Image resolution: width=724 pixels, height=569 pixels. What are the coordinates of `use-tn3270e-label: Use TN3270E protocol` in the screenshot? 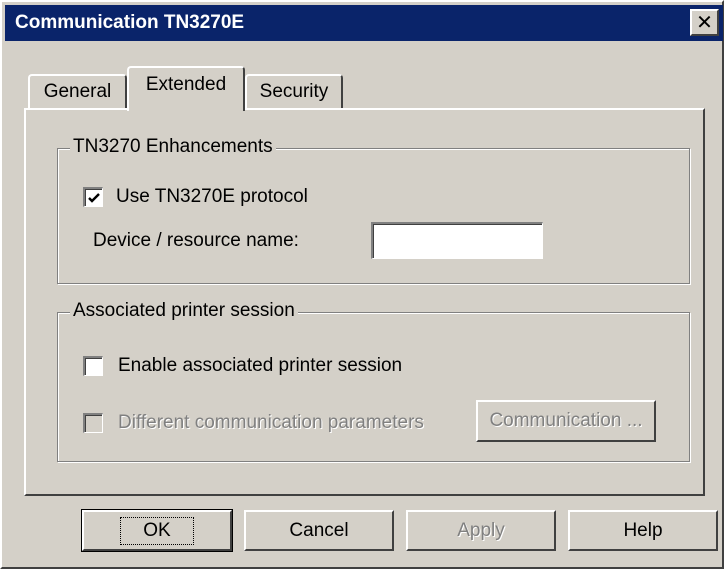 It's located at (212, 196).